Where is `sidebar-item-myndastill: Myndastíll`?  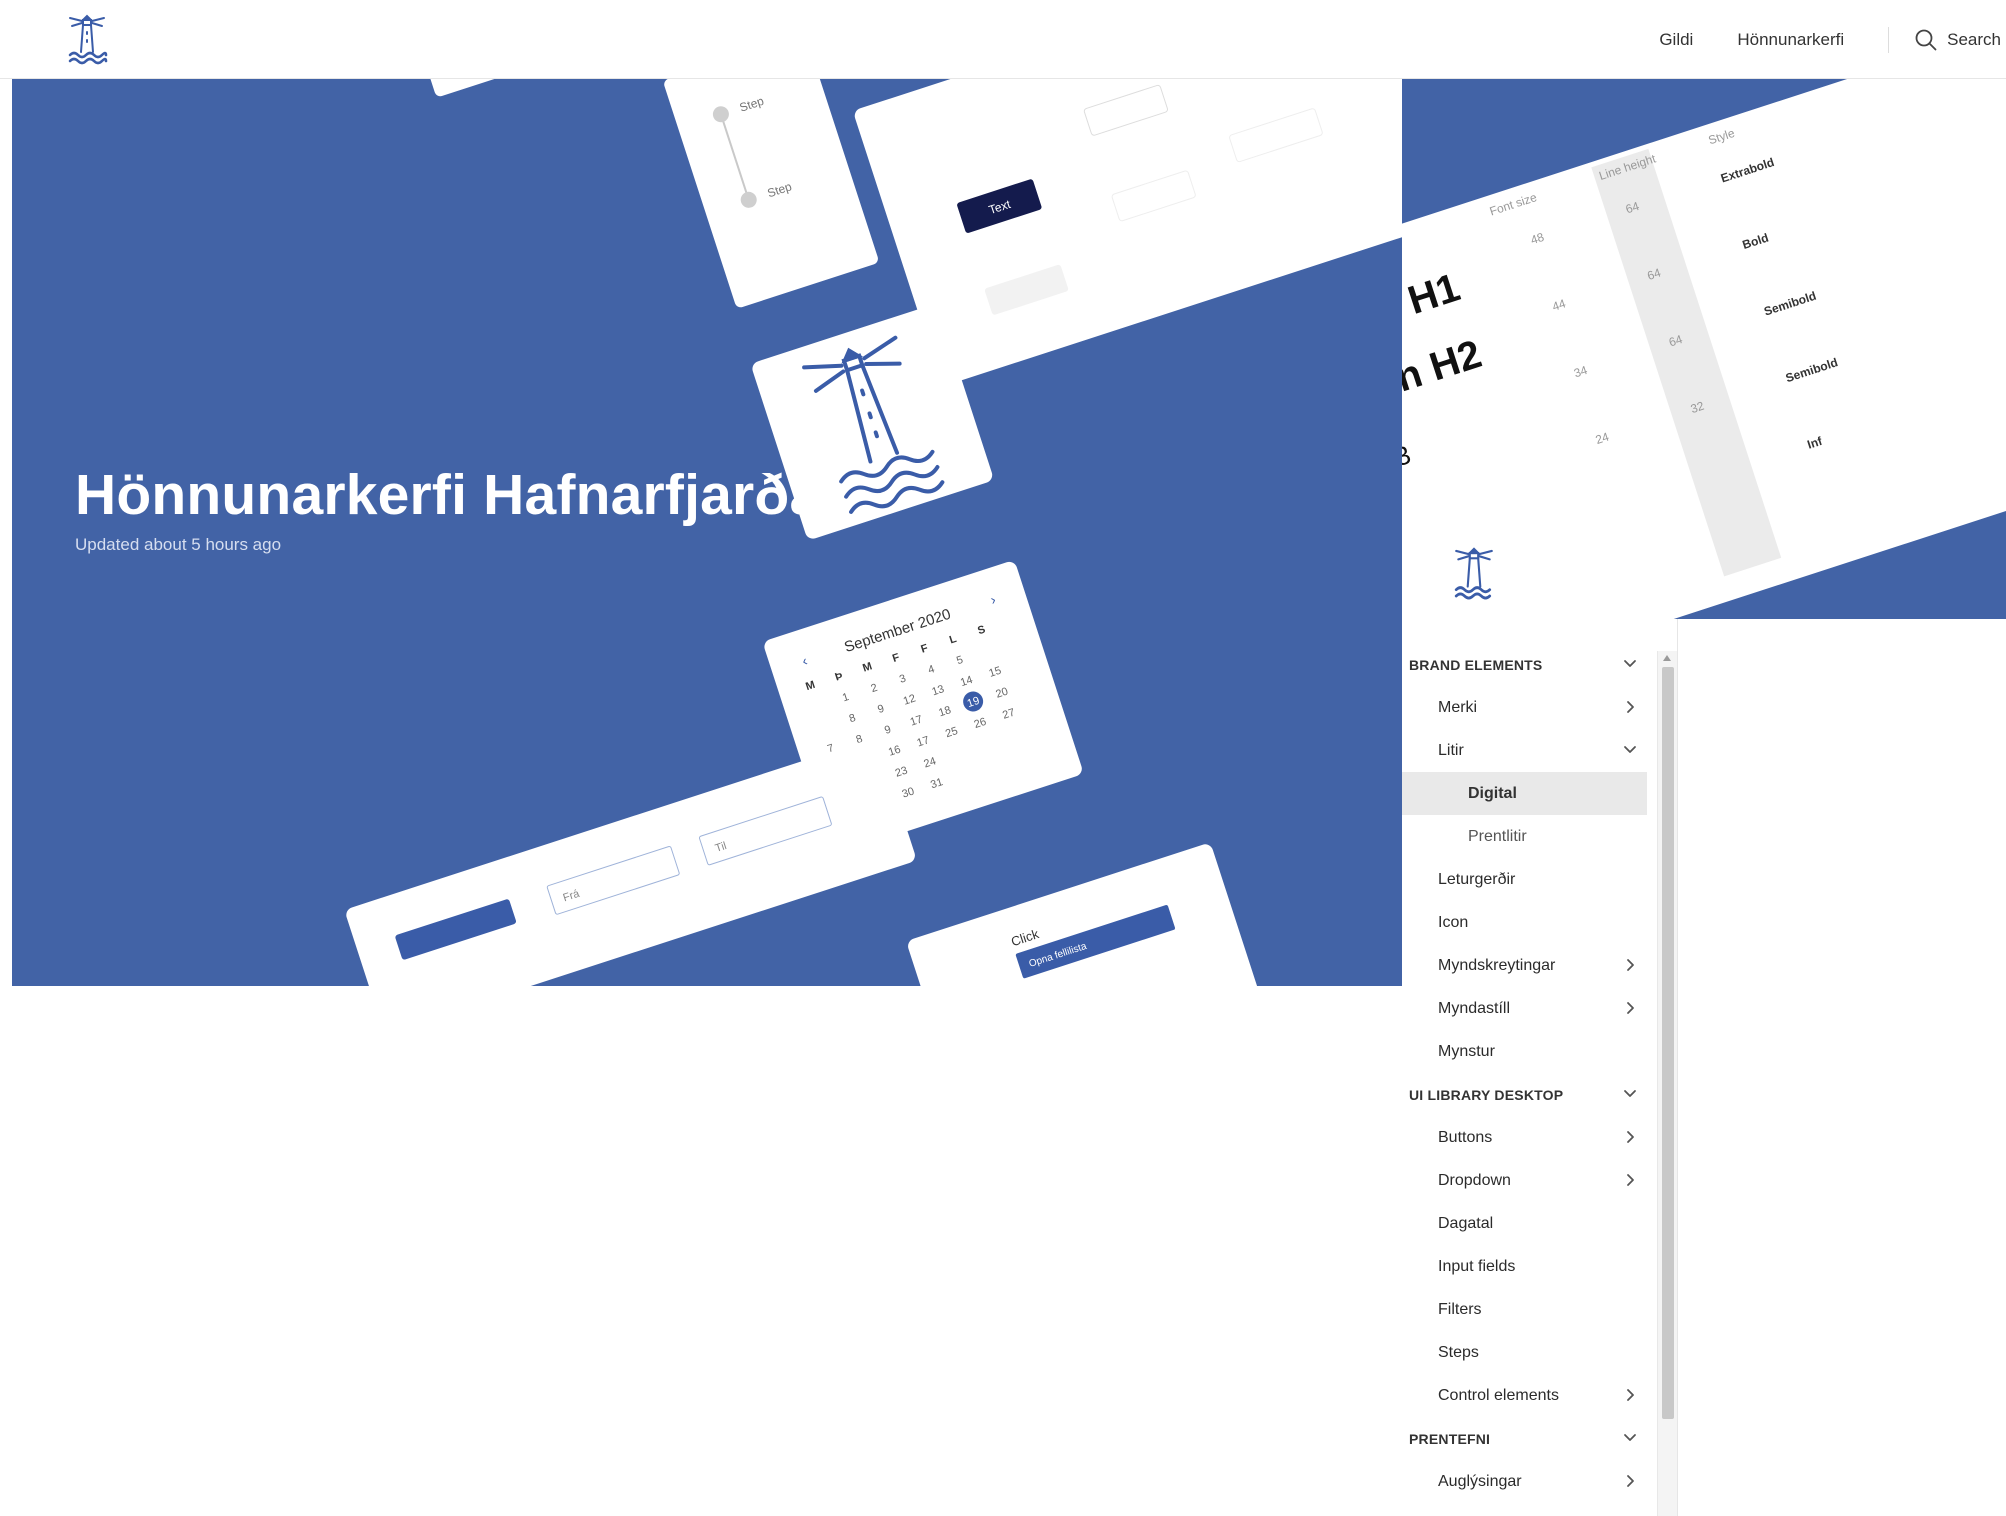 sidebar-item-myndastill: Myndastíll is located at coordinates (1524, 1008).